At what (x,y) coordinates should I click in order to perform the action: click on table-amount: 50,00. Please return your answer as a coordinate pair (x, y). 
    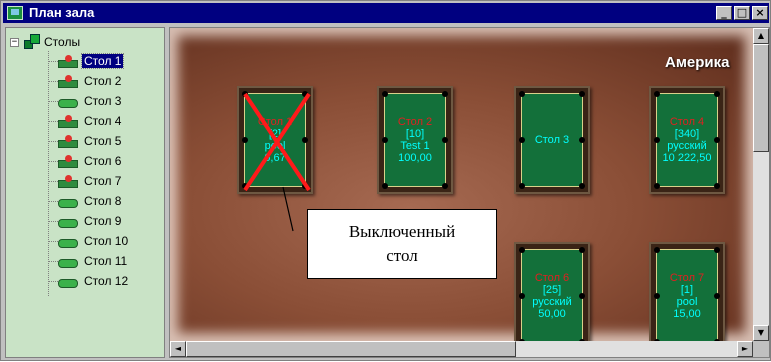
    Looking at the image, I should click on (552, 314).